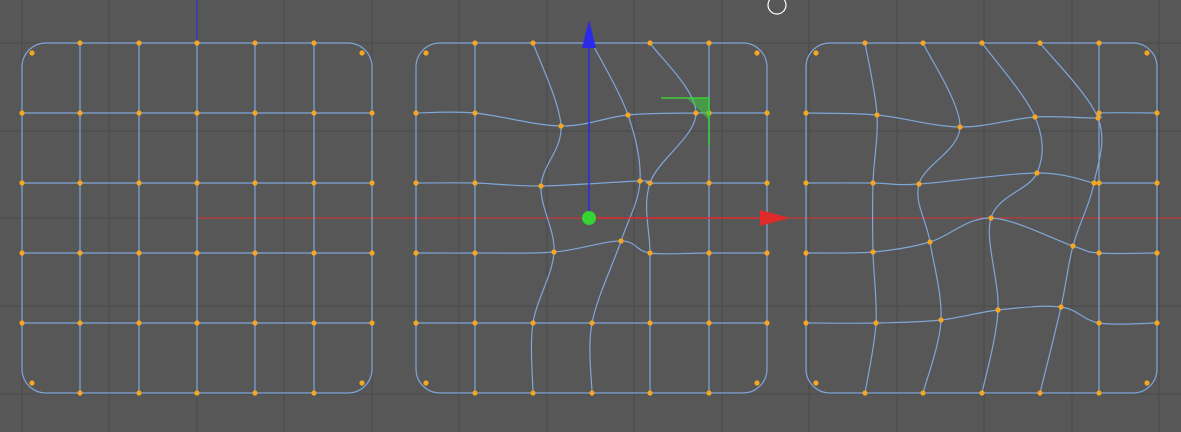 The image size is (1181, 432). What do you see at coordinates (686, 123) in the screenshot?
I see `transform-gizmo` at bounding box center [686, 123].